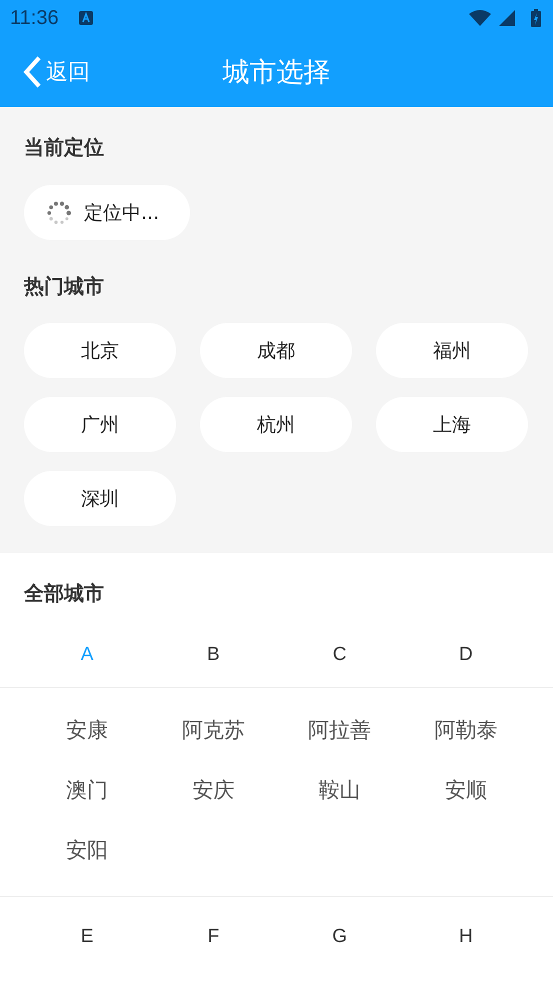 The width and height of the screenshot is (553, 983). Describe the element at coordinates (87, 790) in the screenshot. I see `city-item: 澳门` at that location.